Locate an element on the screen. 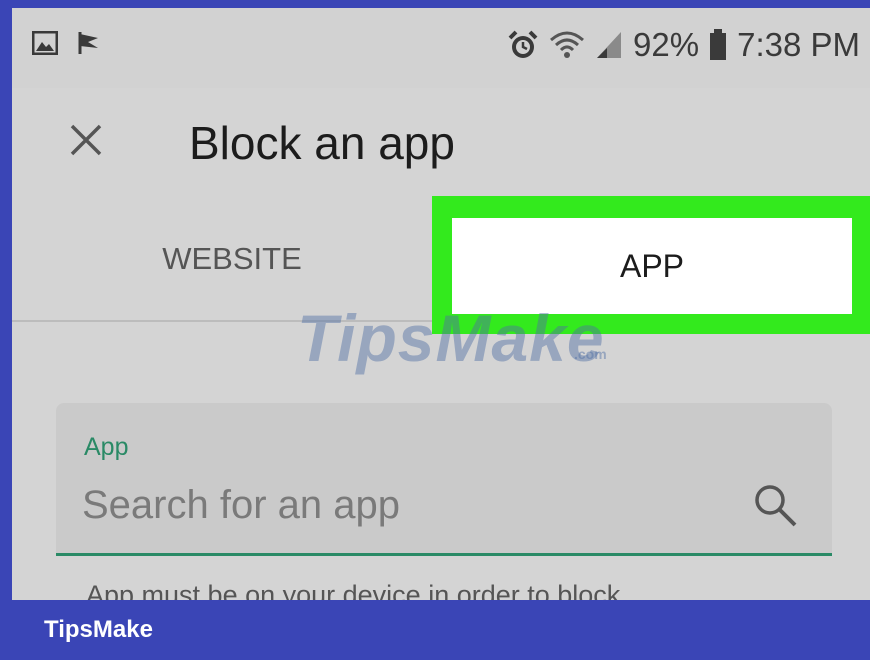 The height and width of the screenshot is (660, 870). search-icon is located at coordinates (775, 505).